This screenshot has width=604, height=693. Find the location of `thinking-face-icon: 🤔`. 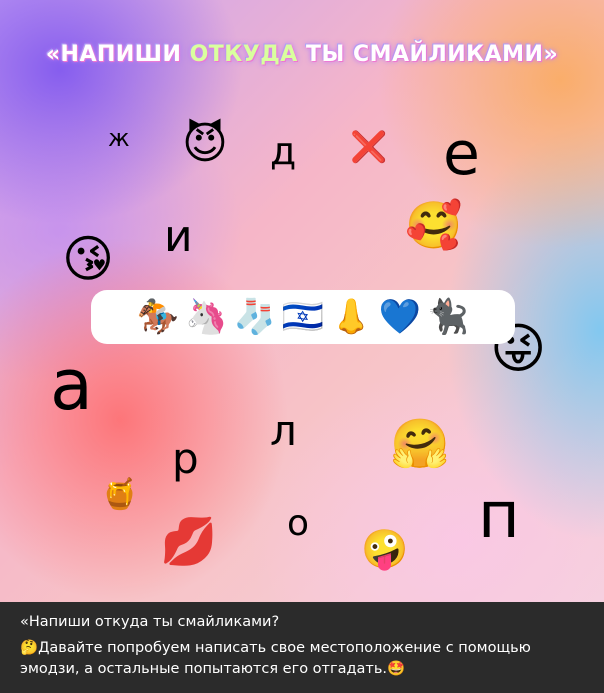

thinking-face-icon: 🤔 is located at coordinates (29, 648).